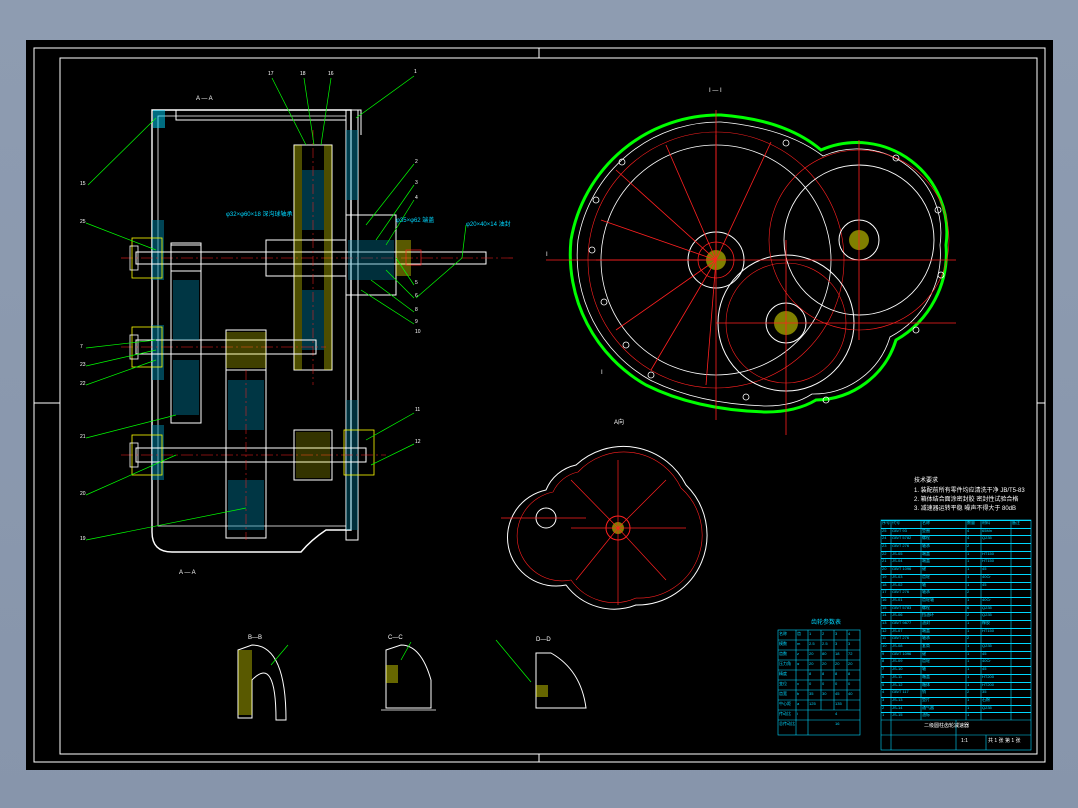  Describe the element at coordinates (884, 561) in the screenshot. I see `parts-list-cell: 21` at that location.